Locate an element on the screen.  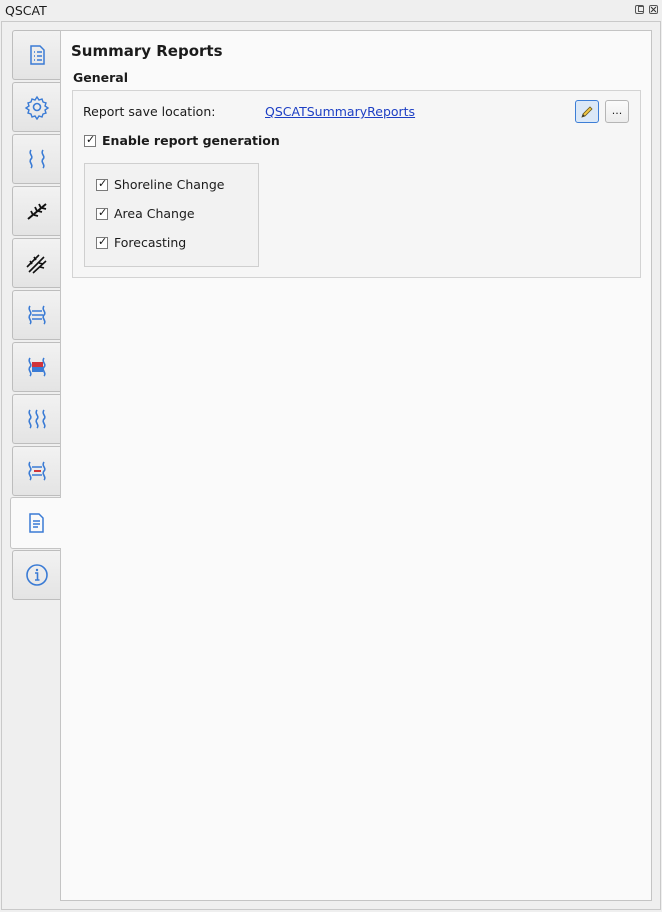
tab-visualization is located at coordinates (36, 471).